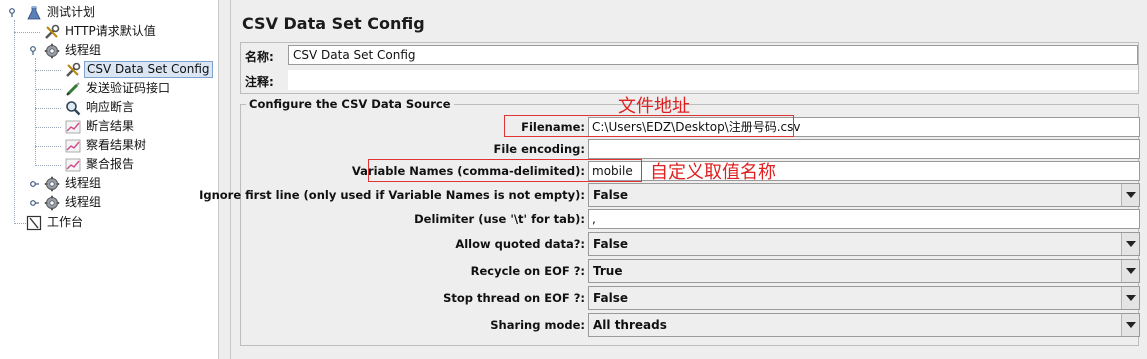 This screenshot has width=1147, height=359. Describe the element at coordinates (608, 271) in the screenshot. I see `select-value: True` at that location.